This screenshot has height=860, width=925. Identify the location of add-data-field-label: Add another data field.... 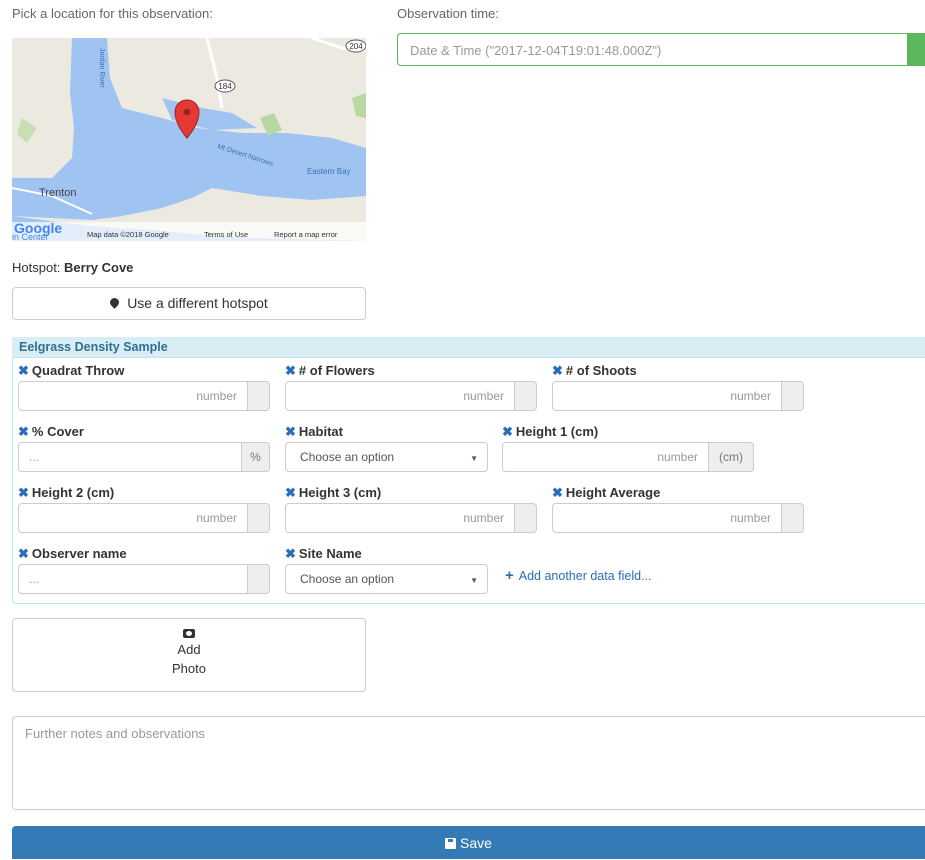
(585, 576).